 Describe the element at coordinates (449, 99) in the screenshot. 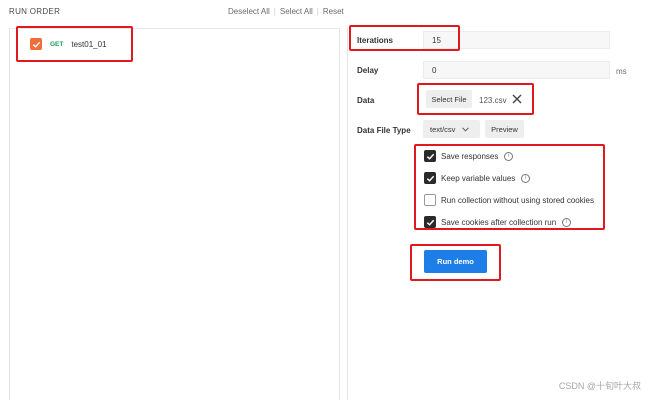

I see `select-file-button: Select File` at that location.